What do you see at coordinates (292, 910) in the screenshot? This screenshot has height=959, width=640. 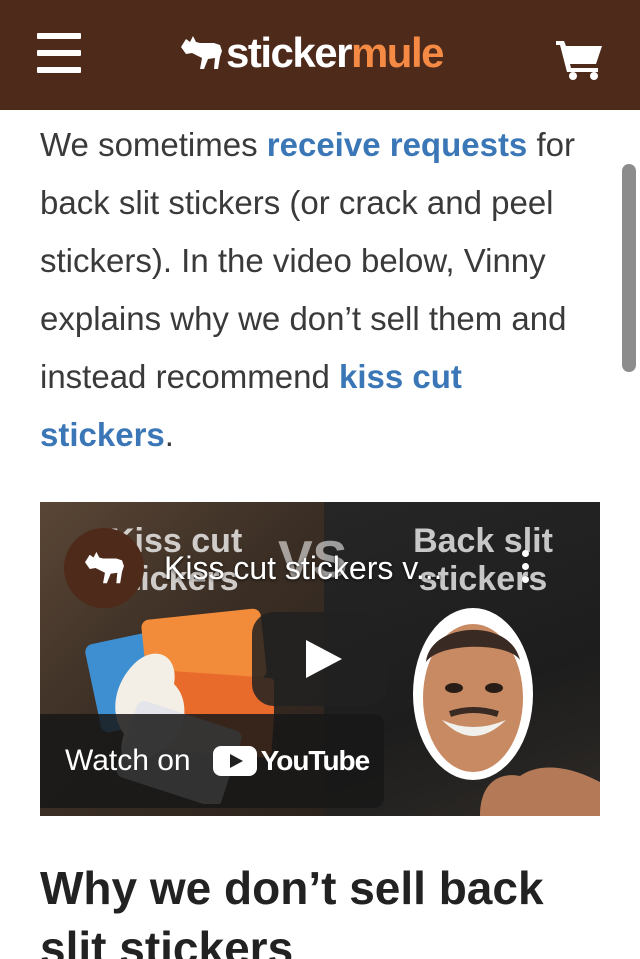 I see `section-heading: Why we don’t sell back slit stickers` at bounding box center [292, 910].